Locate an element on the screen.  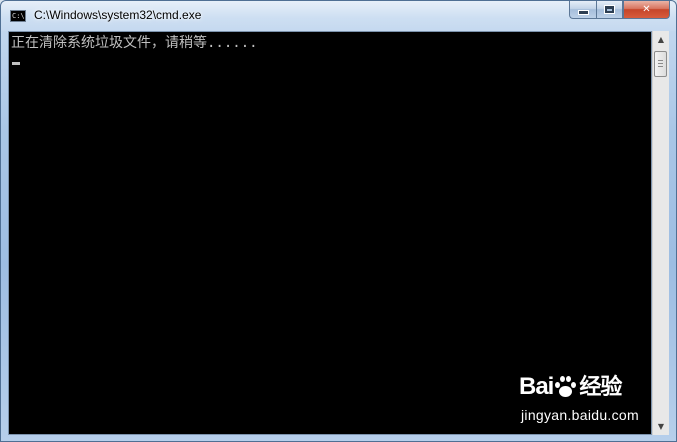
close-button: ✕ is located at coordinates (646, 10).